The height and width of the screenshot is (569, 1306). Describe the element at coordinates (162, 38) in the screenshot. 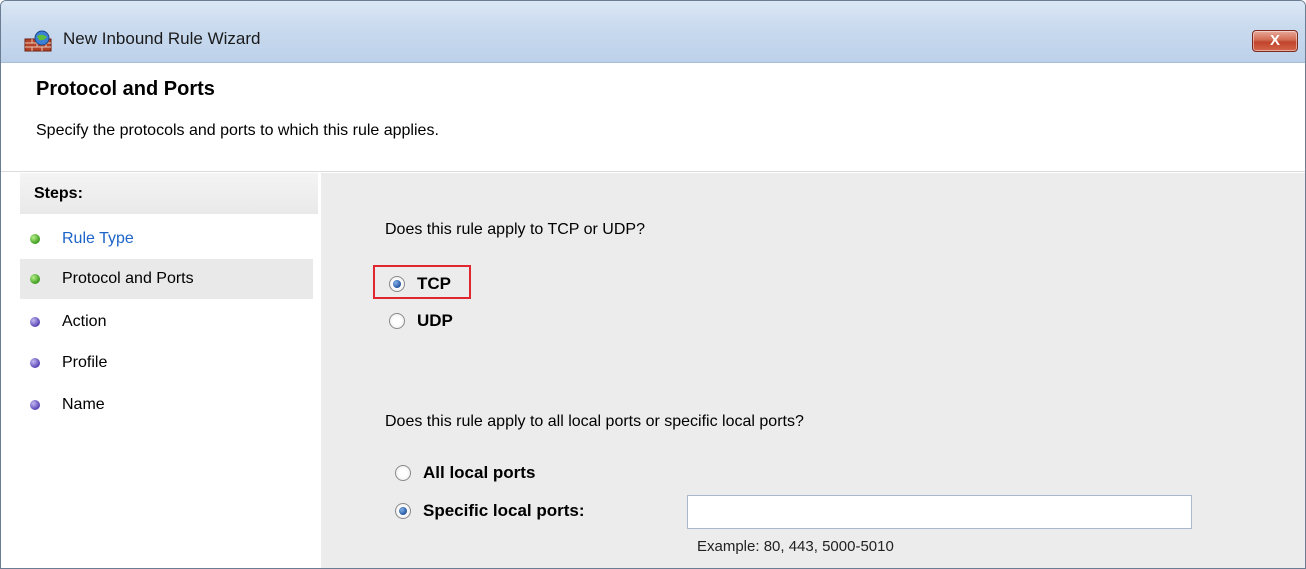

I see `window-title: New Inbound Rule Wizard` at that location.